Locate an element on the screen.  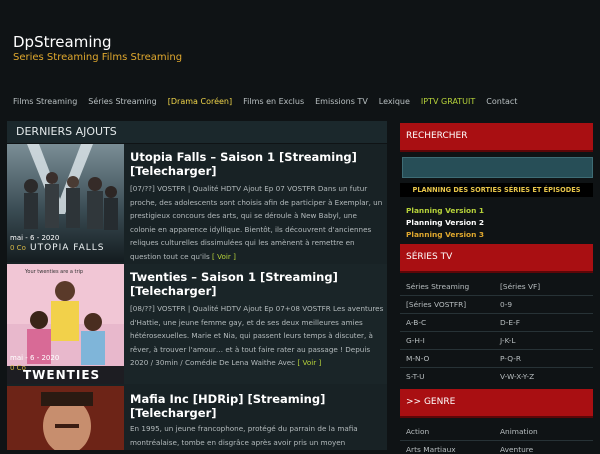
series-link: 0-9 is located at coordinates (506, 304).